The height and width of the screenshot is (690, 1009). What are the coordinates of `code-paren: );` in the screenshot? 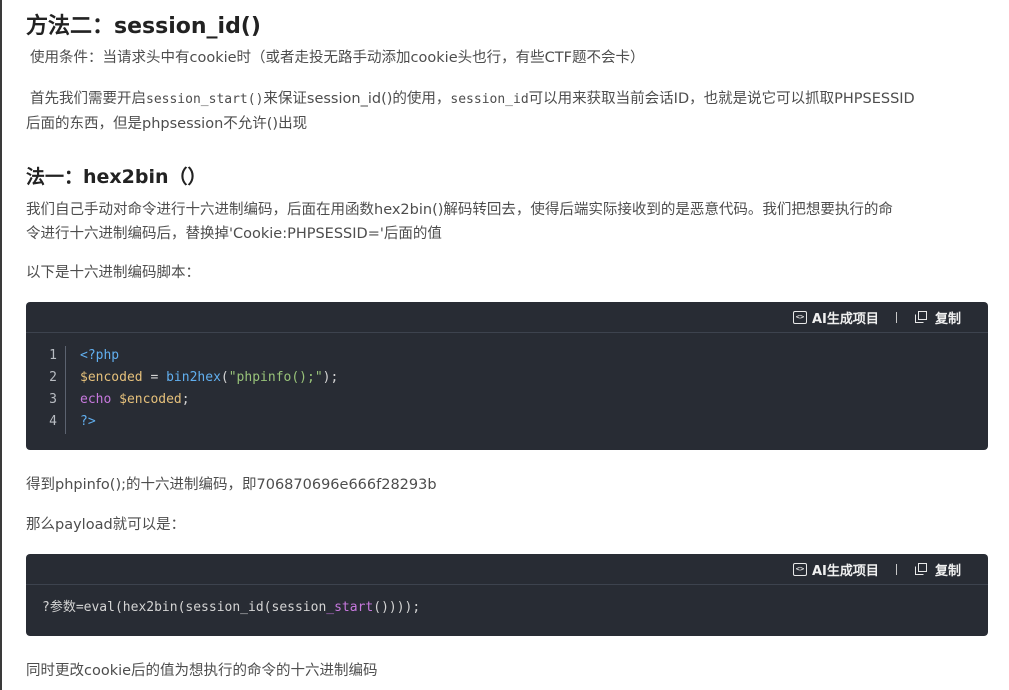 It's located at (330, 377).